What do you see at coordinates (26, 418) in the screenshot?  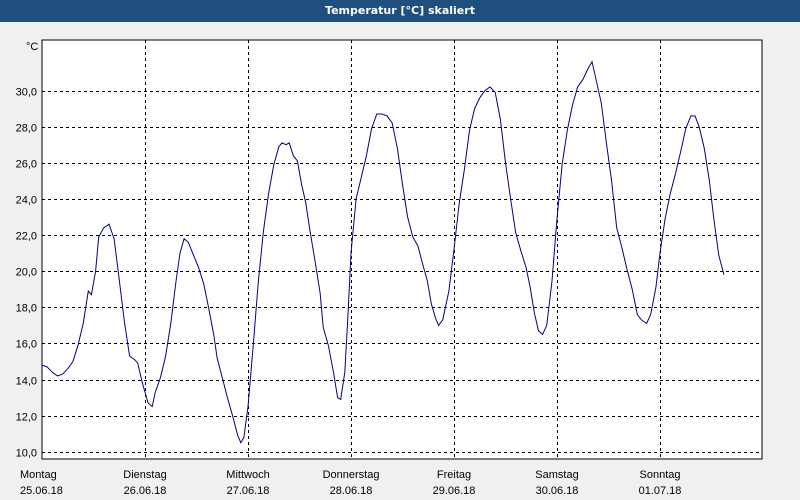 I see `y-tick-label: 12,0` at bounding box center [26, 418].